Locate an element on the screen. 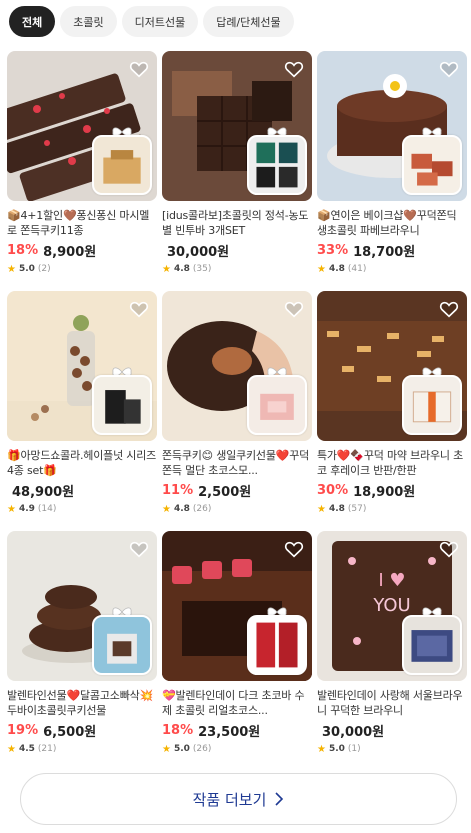 The image size is (471, 833). review-count: (35) is located at coordinates (202, 269).